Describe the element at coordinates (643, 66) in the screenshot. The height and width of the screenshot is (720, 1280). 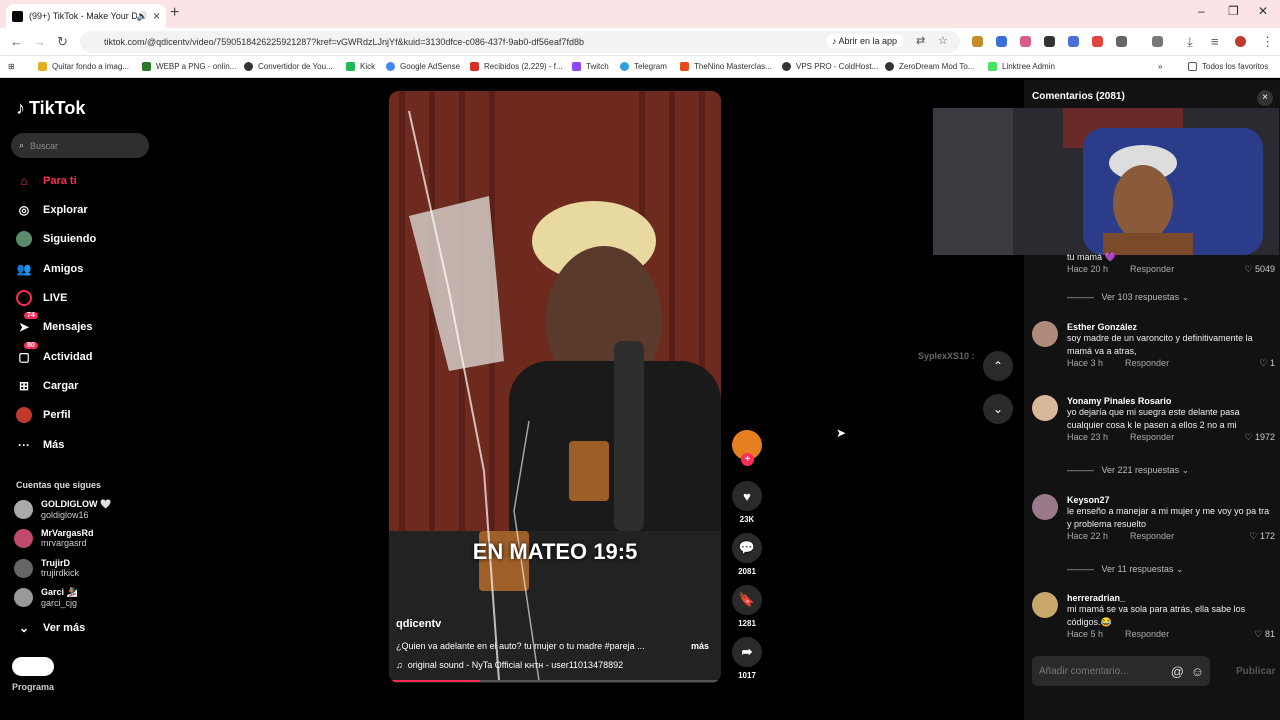
I see `bookmark-item: Telegram` at that location.